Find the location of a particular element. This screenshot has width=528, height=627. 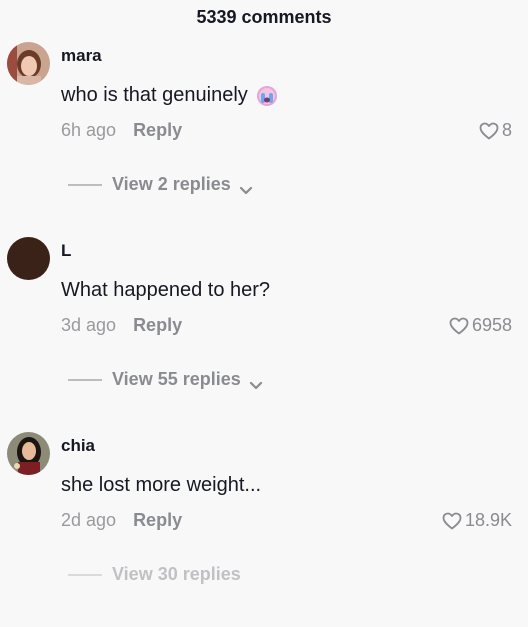

comment-meta: 2d ago Reply is located at coordinates (121, 520).